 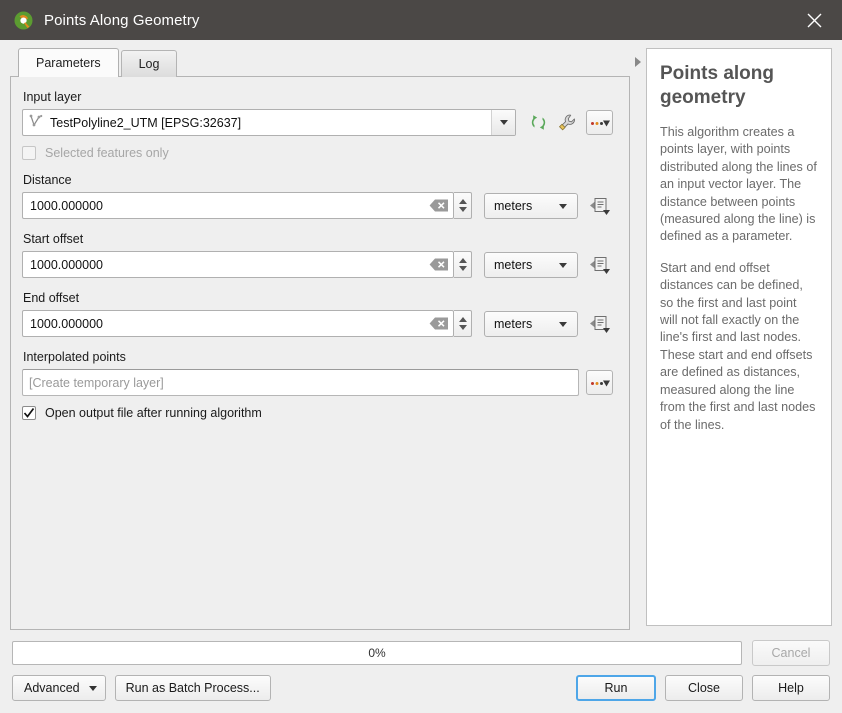 I want to click on help-button: Help, so click(x=791, y=688).